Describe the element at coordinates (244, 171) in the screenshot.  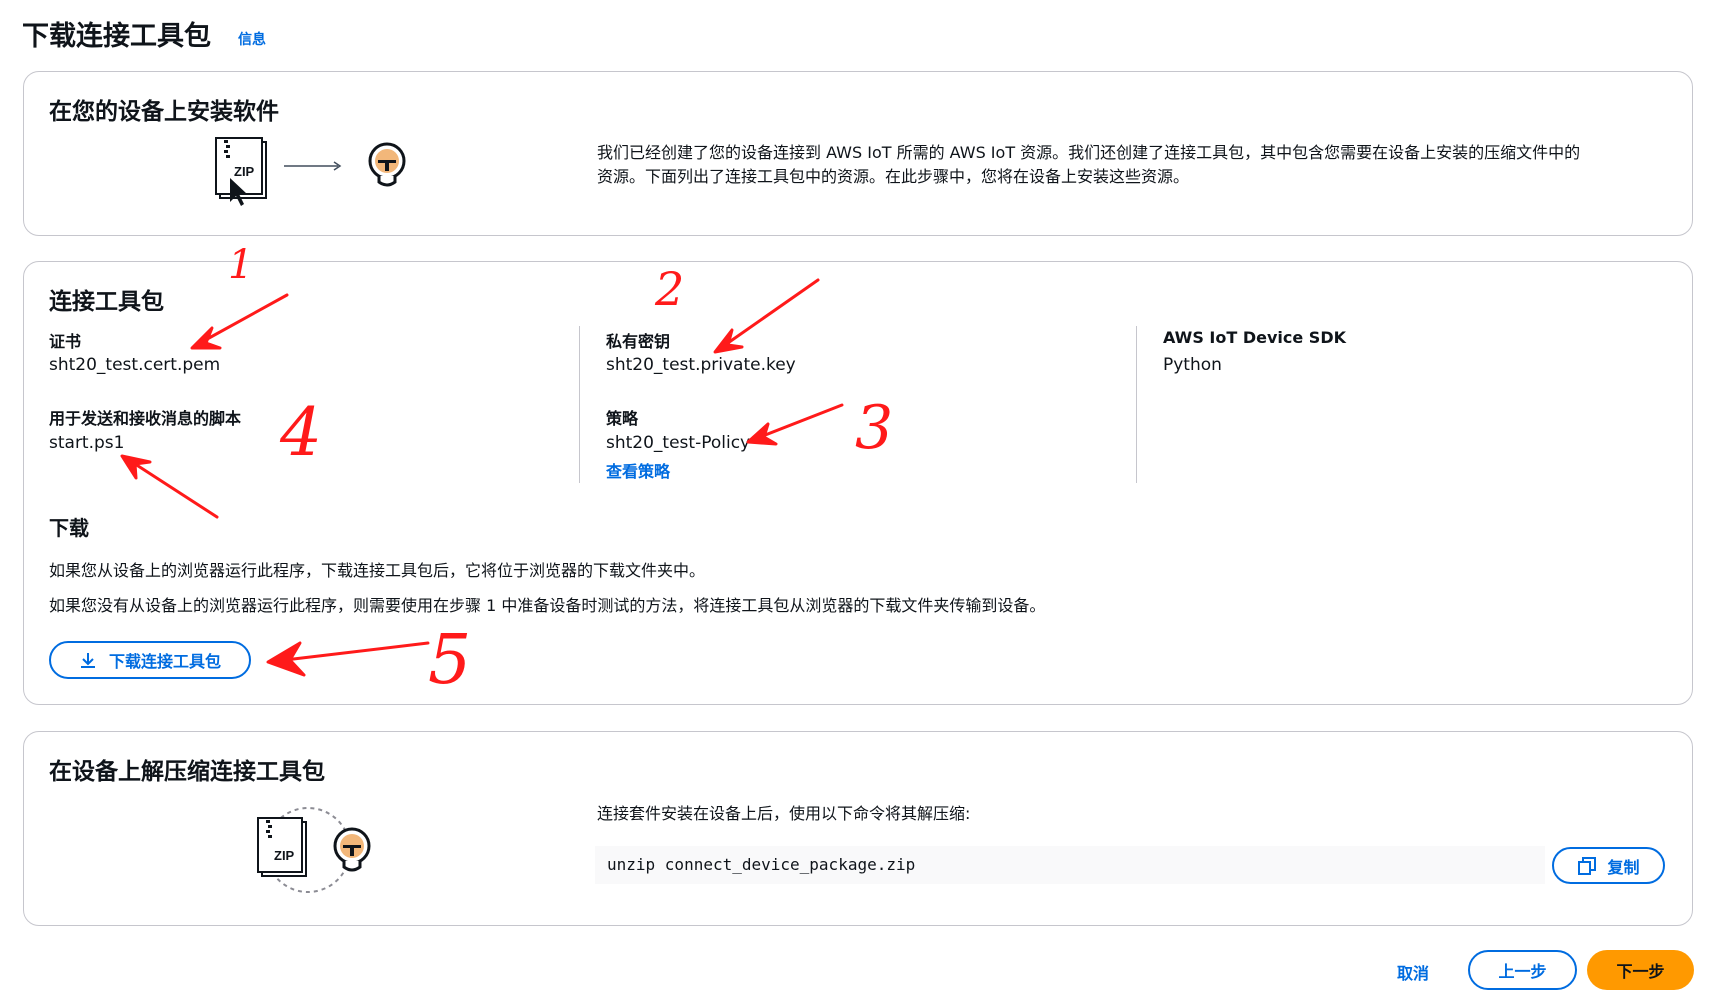
I see `zip-label: ZIP` at that location.